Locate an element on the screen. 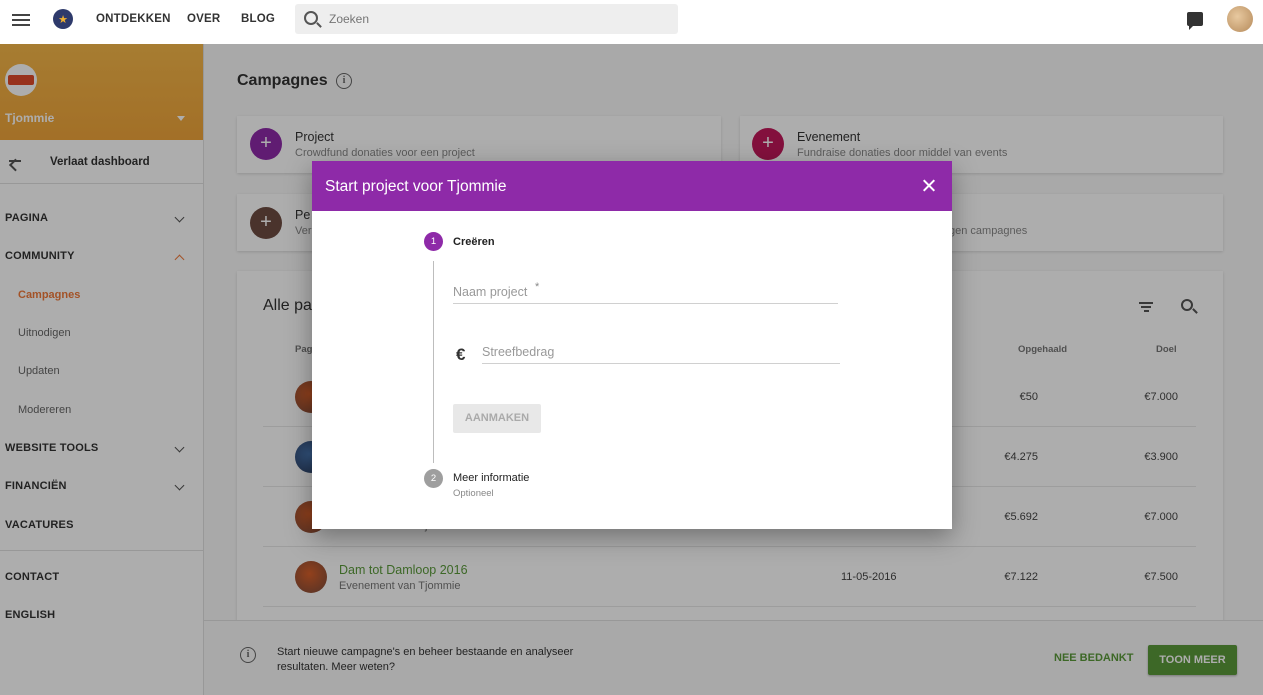 Image resolution: width=1263 pixels, height=695 pixels. nav-about: OVER is located at coordinates (203, 19).